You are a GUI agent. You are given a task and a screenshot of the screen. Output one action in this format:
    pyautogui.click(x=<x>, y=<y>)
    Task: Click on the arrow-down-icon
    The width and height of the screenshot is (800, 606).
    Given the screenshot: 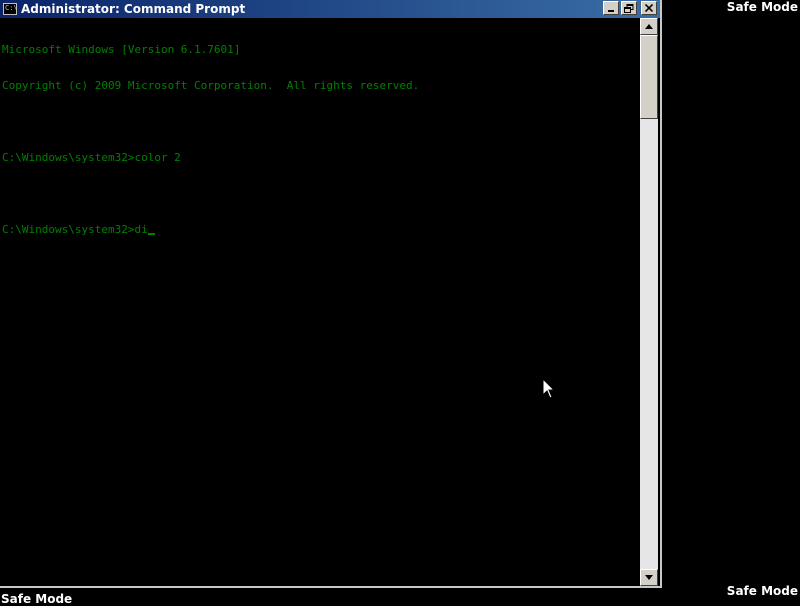 What is the action you would take?
    pyautogui.click(x=649, y=577)
    